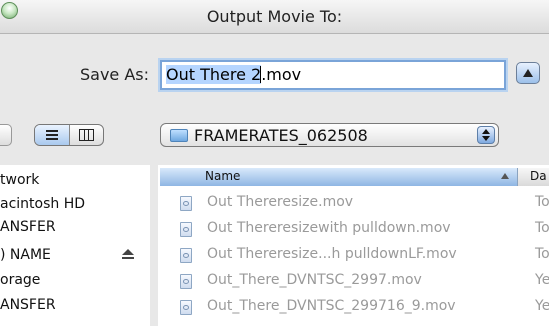 This screenshot has height=326, width=549. I want to click on column-header-name: Name, so click(339, 177).